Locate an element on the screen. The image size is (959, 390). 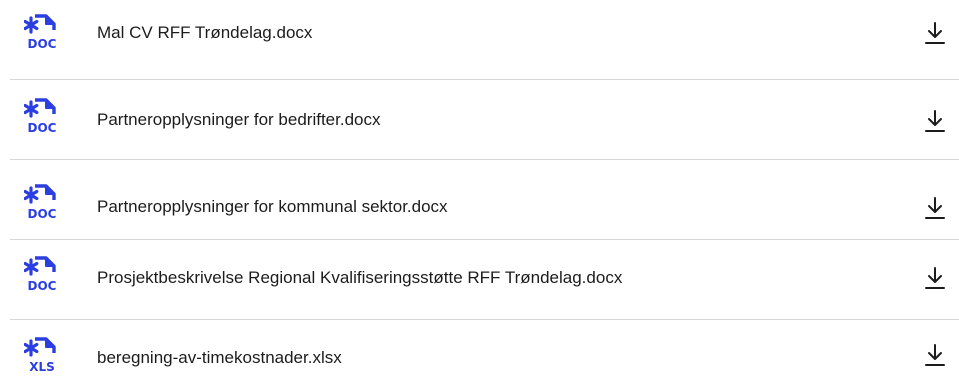
file-type-label: XLS is located at coordinates (42, 367).